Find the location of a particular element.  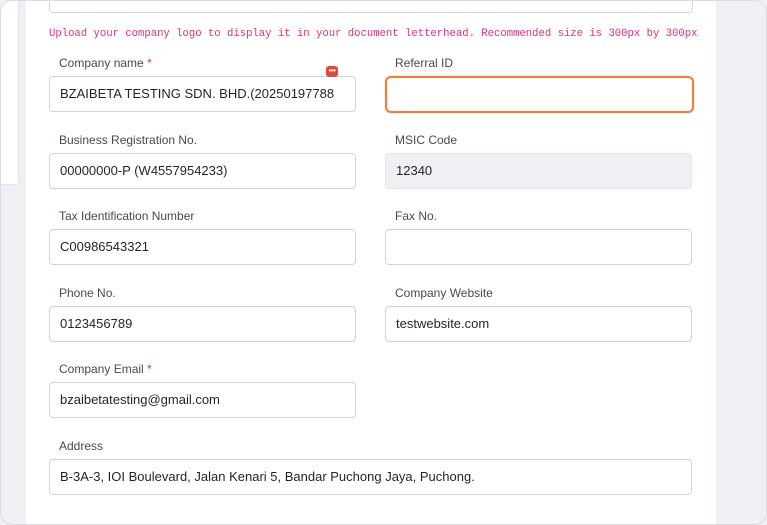

side-panel is located at coordinates (10, 93).